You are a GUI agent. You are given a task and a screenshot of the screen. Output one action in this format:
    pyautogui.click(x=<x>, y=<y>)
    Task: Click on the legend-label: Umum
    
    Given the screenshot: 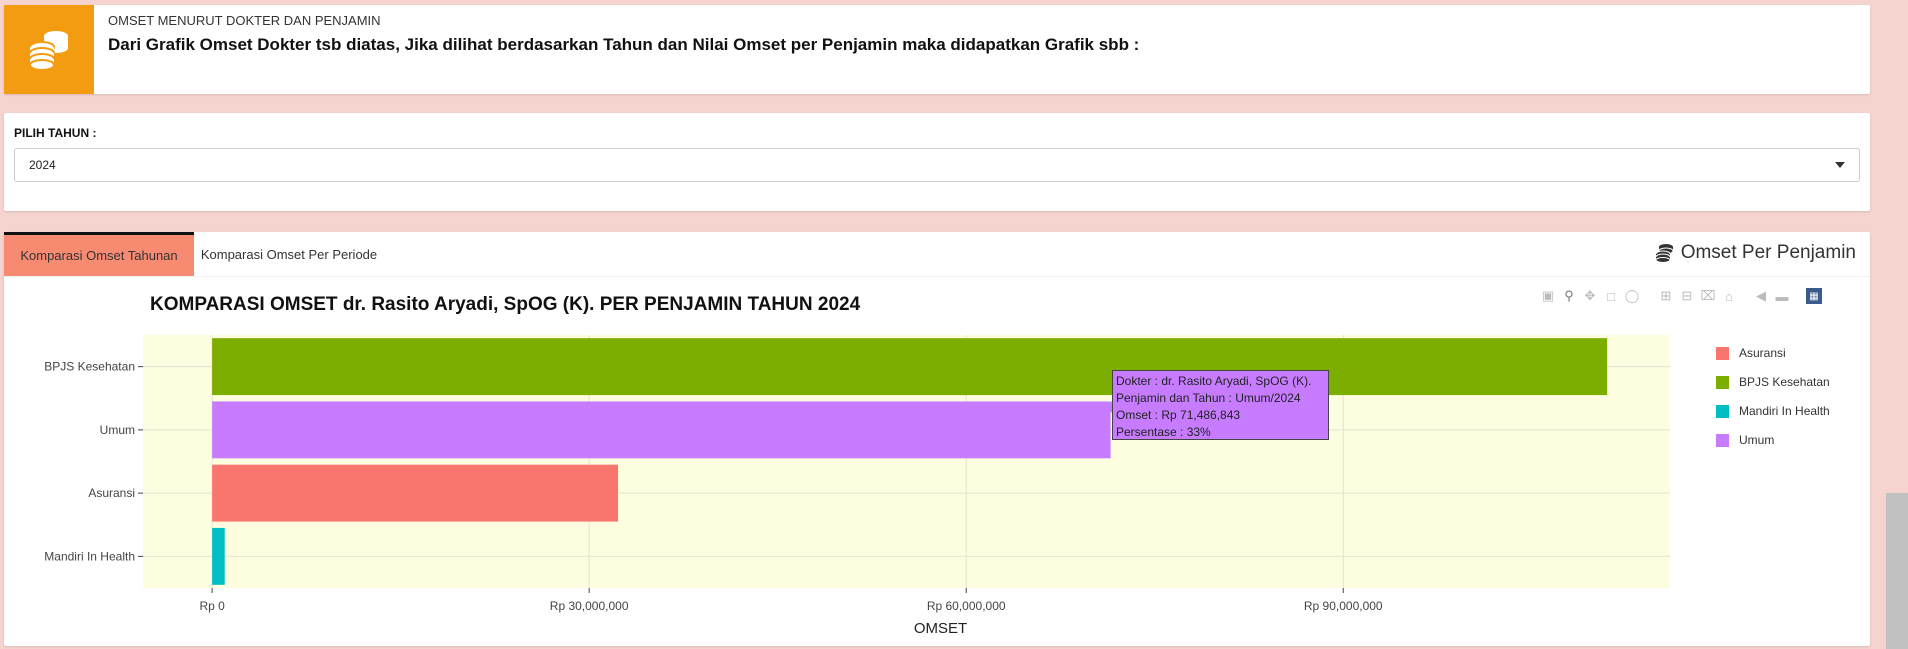 What is the action you would take?
    pyautogui.click(x=1757, y=440)
    